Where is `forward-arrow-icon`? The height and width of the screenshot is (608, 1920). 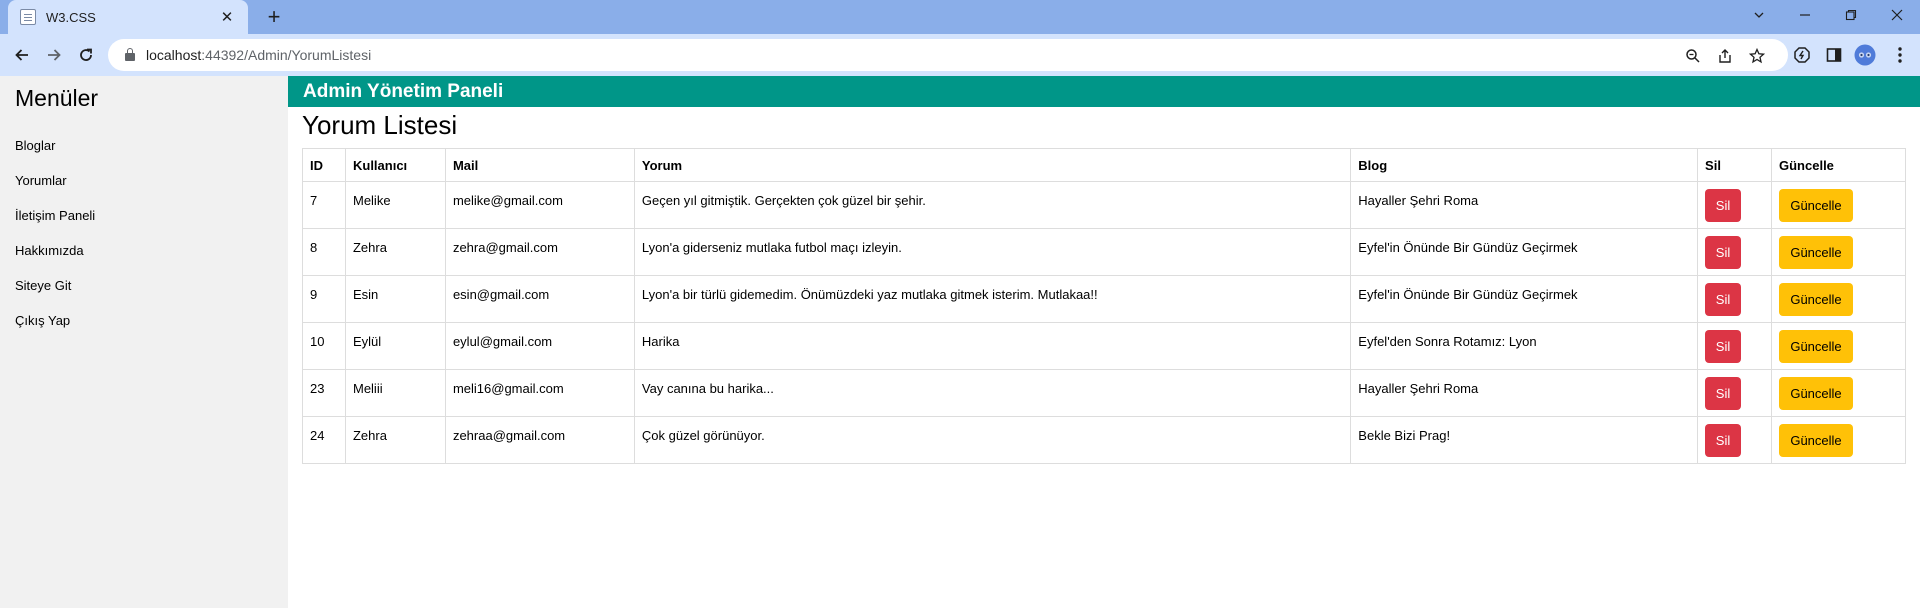
forward-arrow-icon is located at coordinates (54, 55).